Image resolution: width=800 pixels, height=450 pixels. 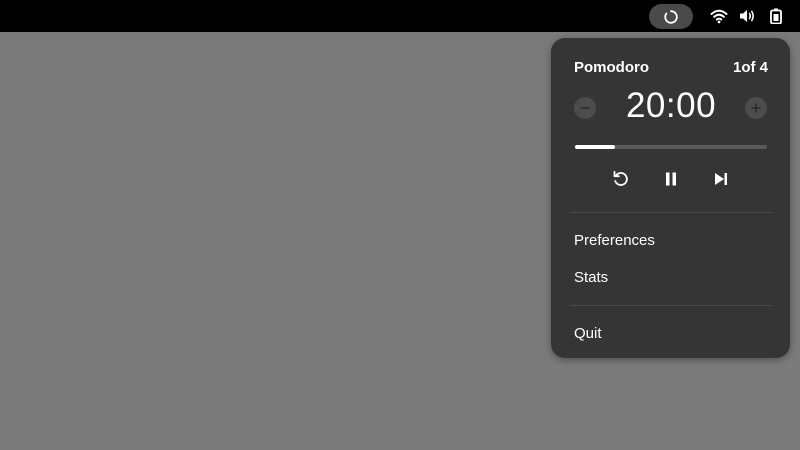 I want to click on pause-icon, so click(x=671, y=179).